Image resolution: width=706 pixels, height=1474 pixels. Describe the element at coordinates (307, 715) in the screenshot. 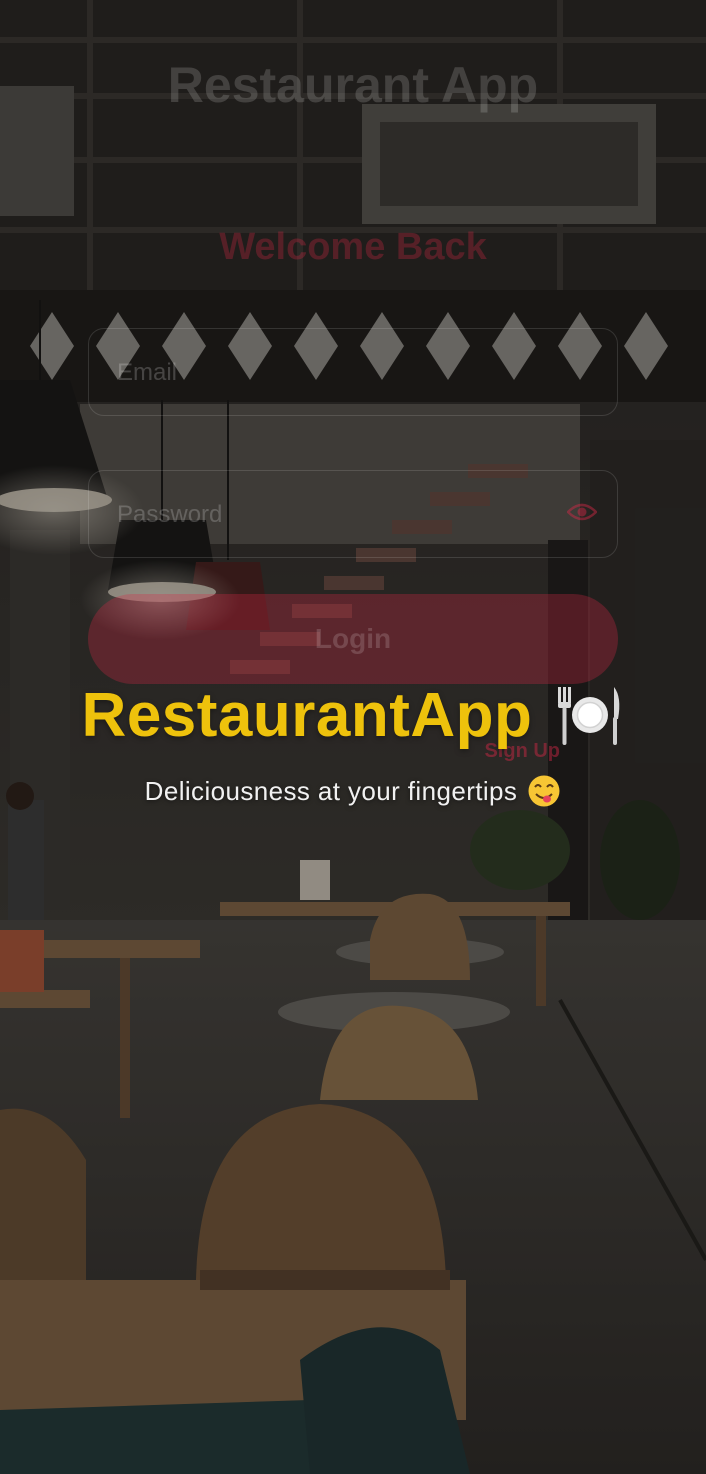

I see `brand-name: RestaurantApp` at that location.